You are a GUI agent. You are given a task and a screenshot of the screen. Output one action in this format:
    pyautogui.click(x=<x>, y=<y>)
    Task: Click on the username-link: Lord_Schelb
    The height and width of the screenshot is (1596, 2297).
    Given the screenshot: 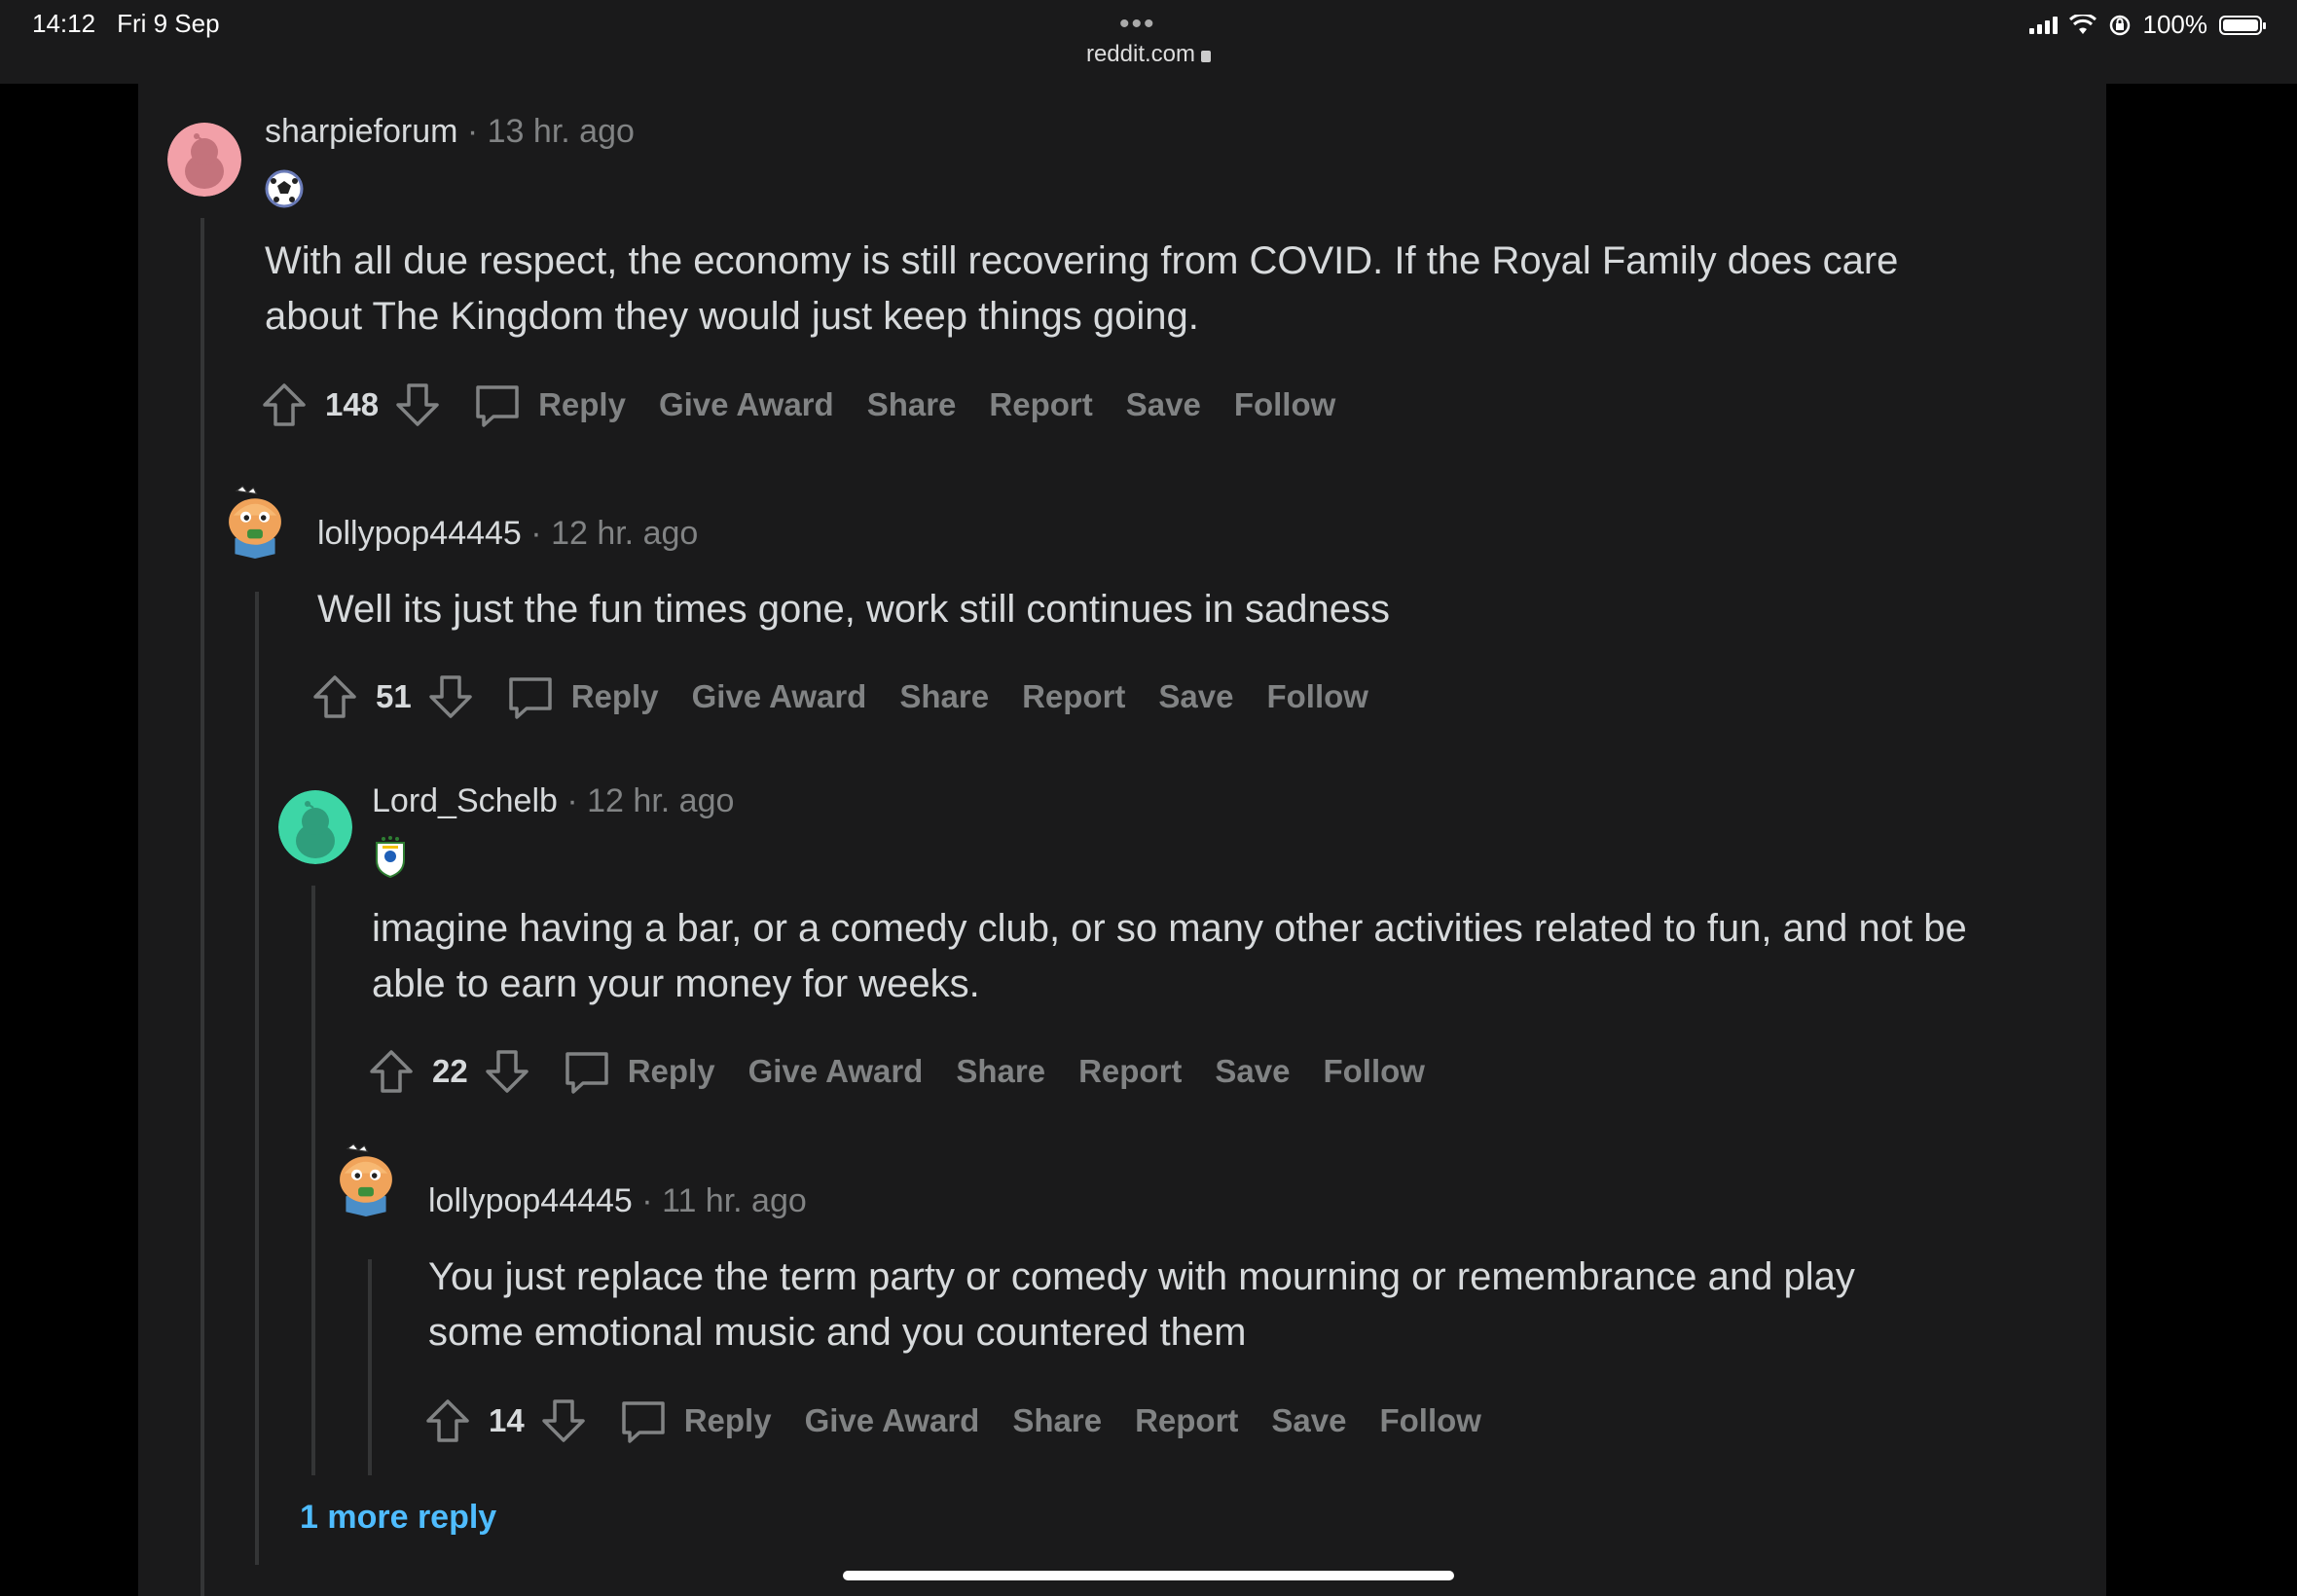 What is the action you would take?
    pyautogui.click(x=465, y=800)
    